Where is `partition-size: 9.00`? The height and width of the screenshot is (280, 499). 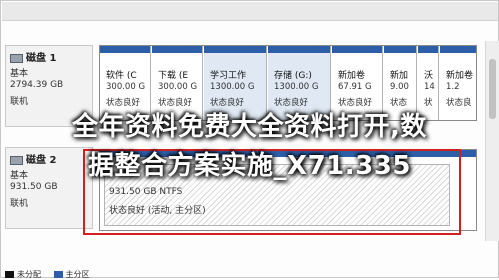
partition-size: 9.00 is located at coordinates (399, 87).